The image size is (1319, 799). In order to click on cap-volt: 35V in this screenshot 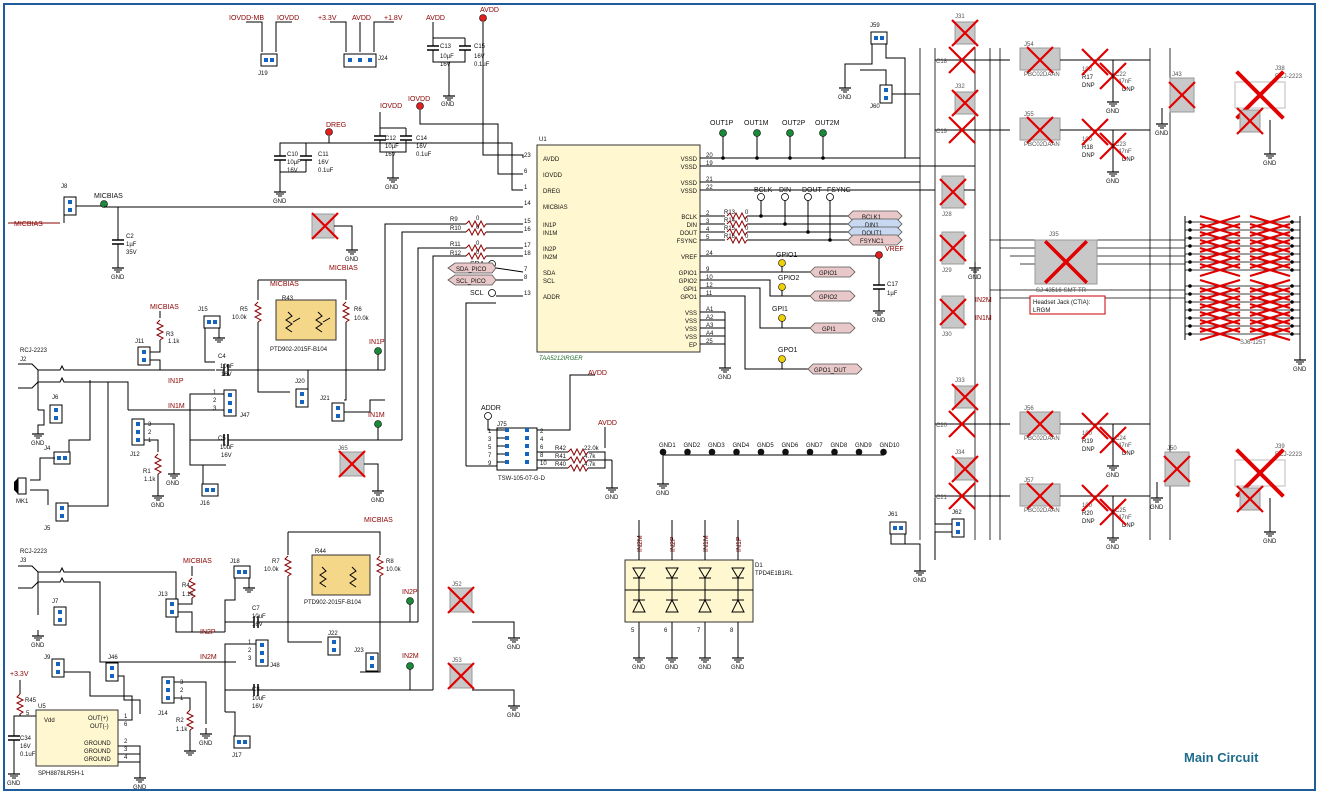, I will do `click(131, 253)`.